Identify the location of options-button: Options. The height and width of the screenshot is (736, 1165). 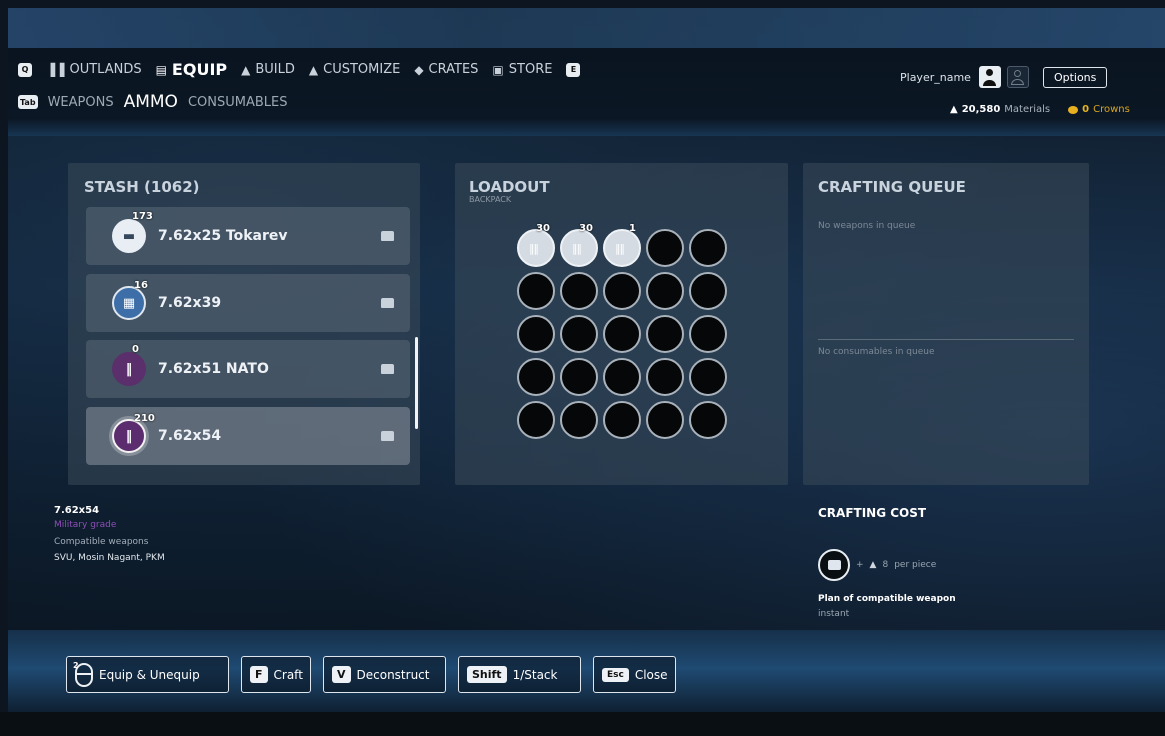
(1075, 77).